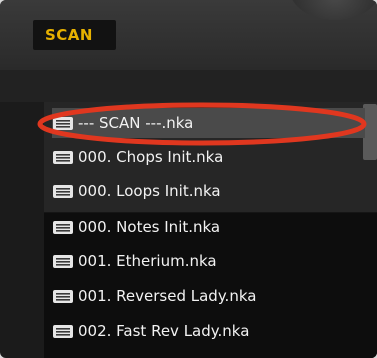 The height and width of the screenshot is (358, 377). I want to click on list-item: 001. Reversed Lady.nka, so click(208, 296).